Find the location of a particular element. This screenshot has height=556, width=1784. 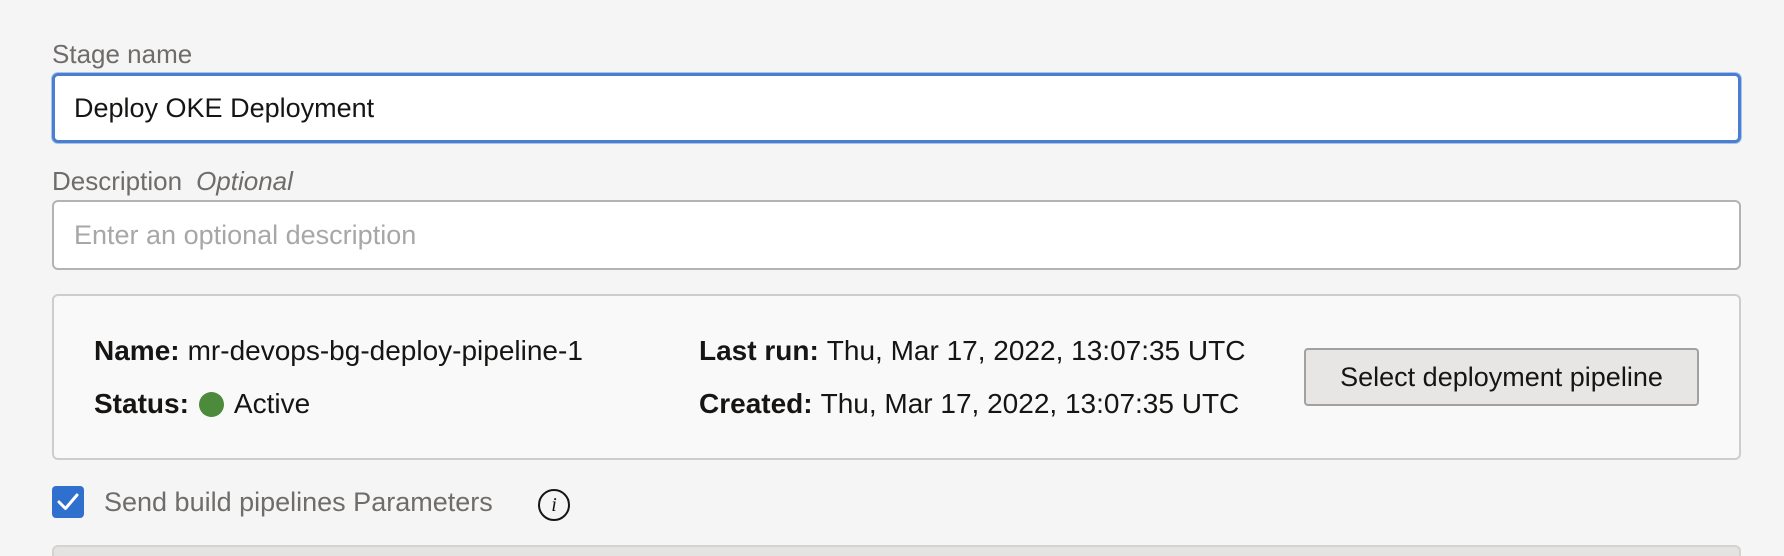

pipeline-created-key: Created: is located at coordinates (756, 403).